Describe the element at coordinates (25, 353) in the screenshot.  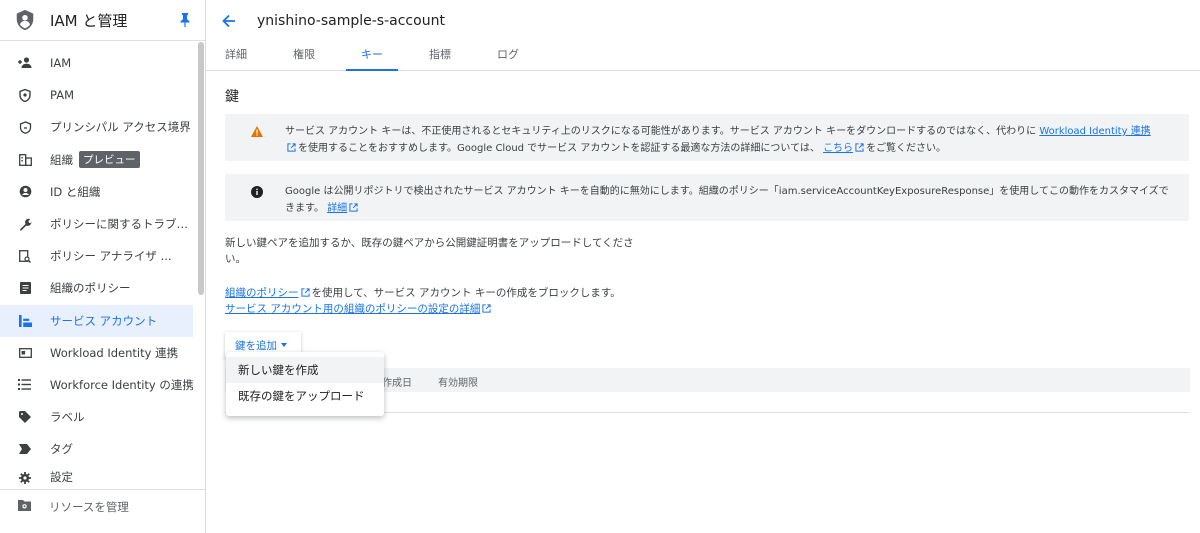
I see `id-card-icon` at that location.